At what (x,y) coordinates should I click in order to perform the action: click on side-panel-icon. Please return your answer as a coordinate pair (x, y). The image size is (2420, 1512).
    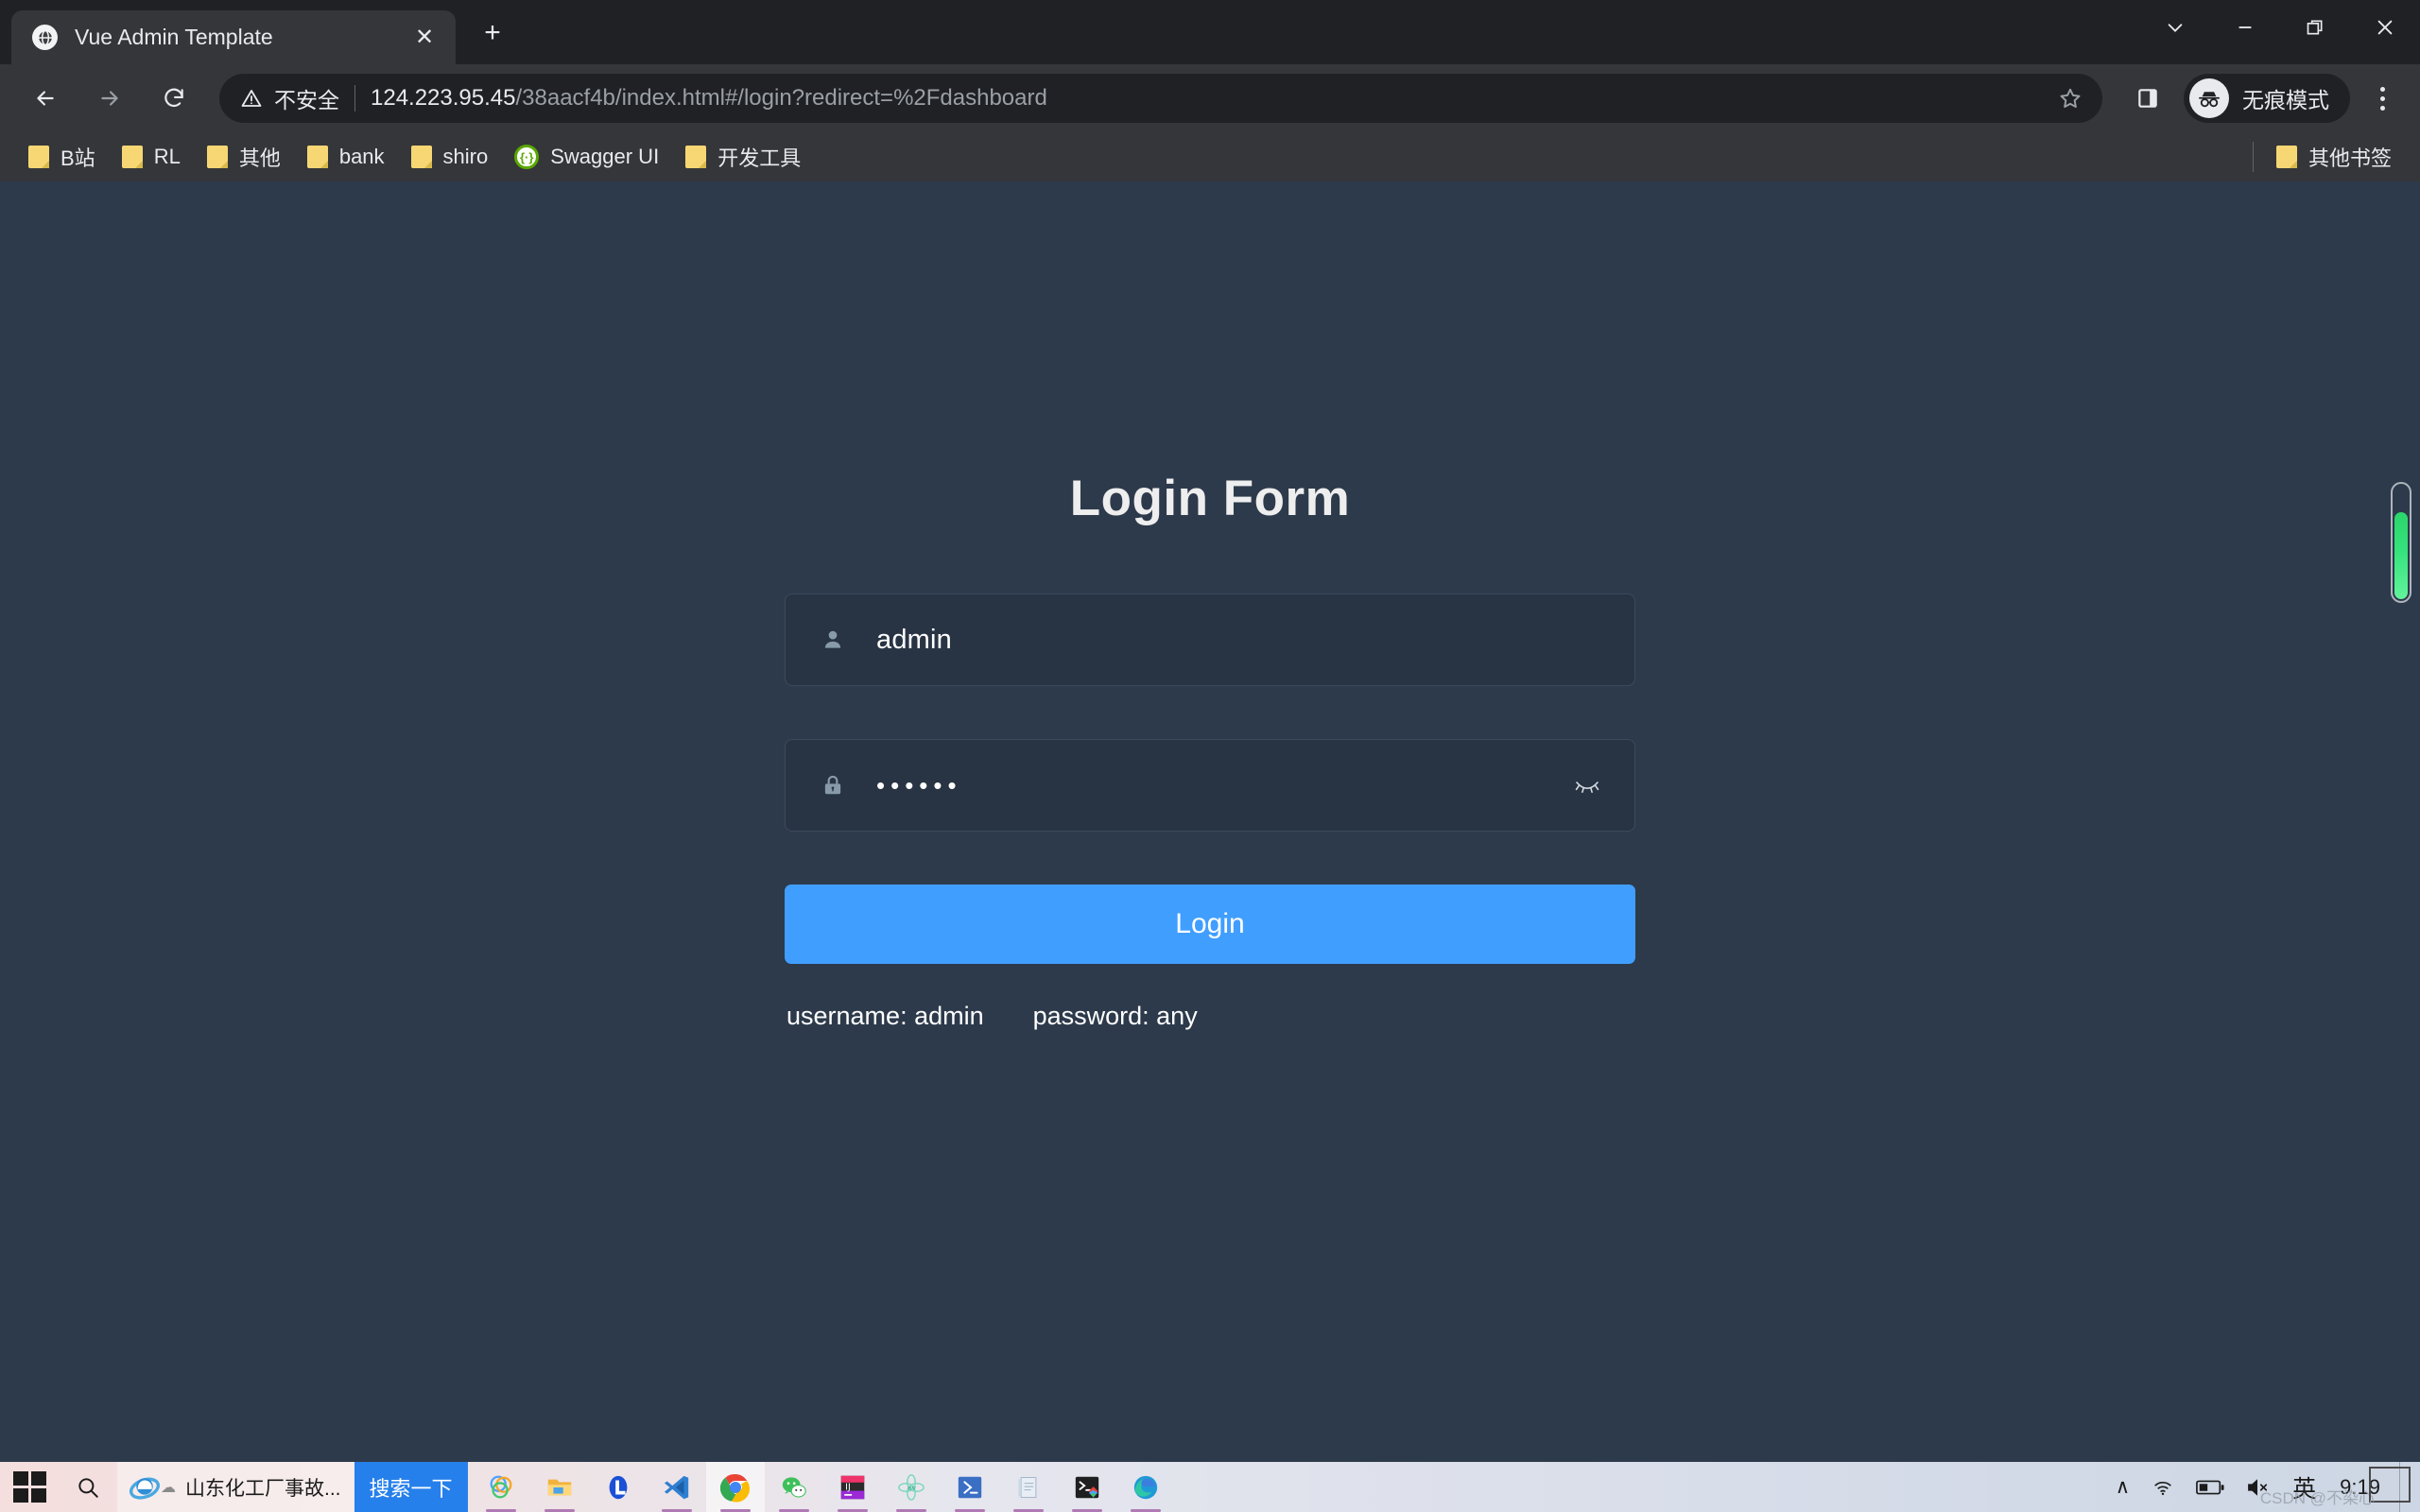
    Looking at the image, I should click on (2147, 98).